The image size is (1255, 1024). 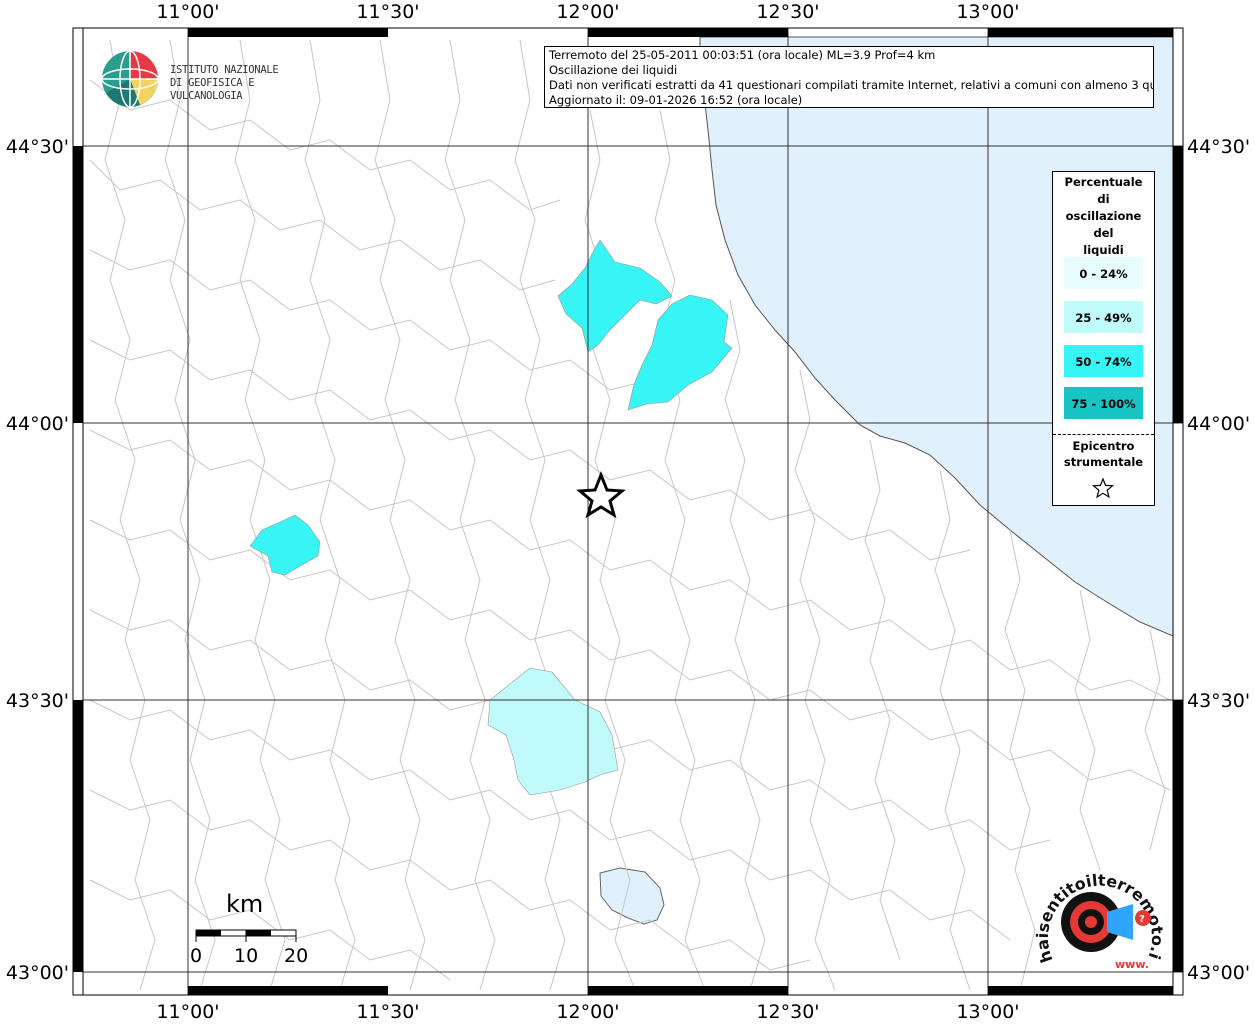 I want to click on lon-tick-bottom-4: 12°30', so click(x=787, y=1012).